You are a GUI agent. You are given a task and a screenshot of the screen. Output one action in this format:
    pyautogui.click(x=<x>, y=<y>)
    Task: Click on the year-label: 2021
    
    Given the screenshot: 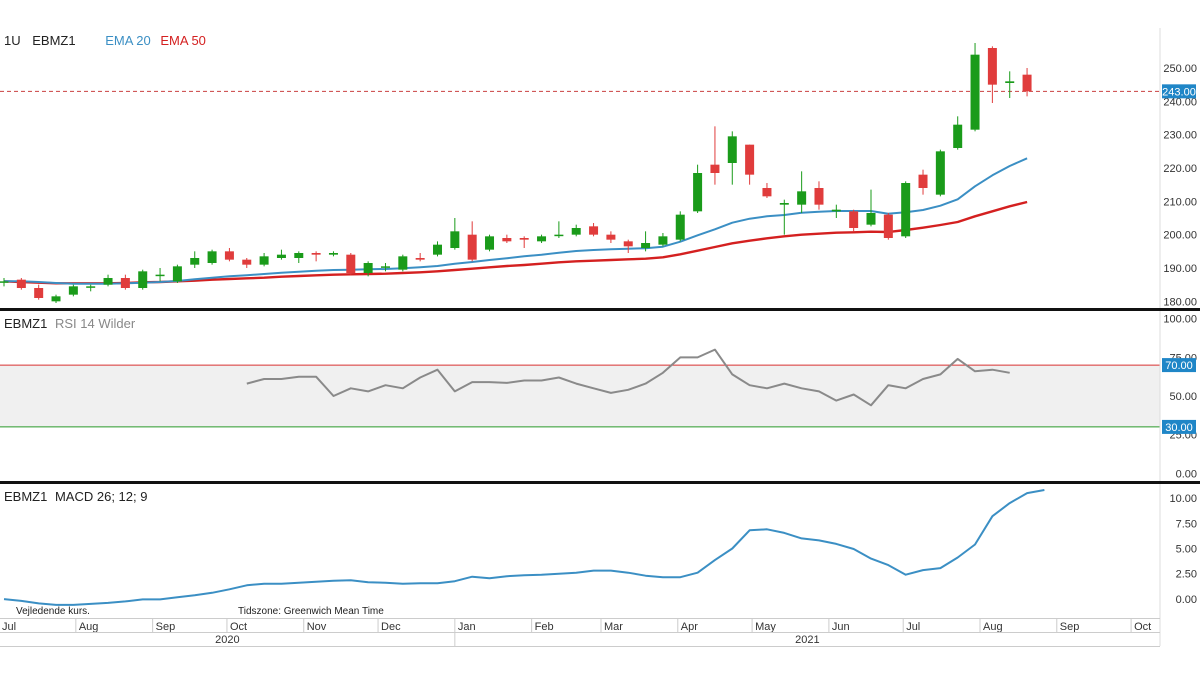 What is the action you would take?
    pyautogui.click(x=807, y=640)
    